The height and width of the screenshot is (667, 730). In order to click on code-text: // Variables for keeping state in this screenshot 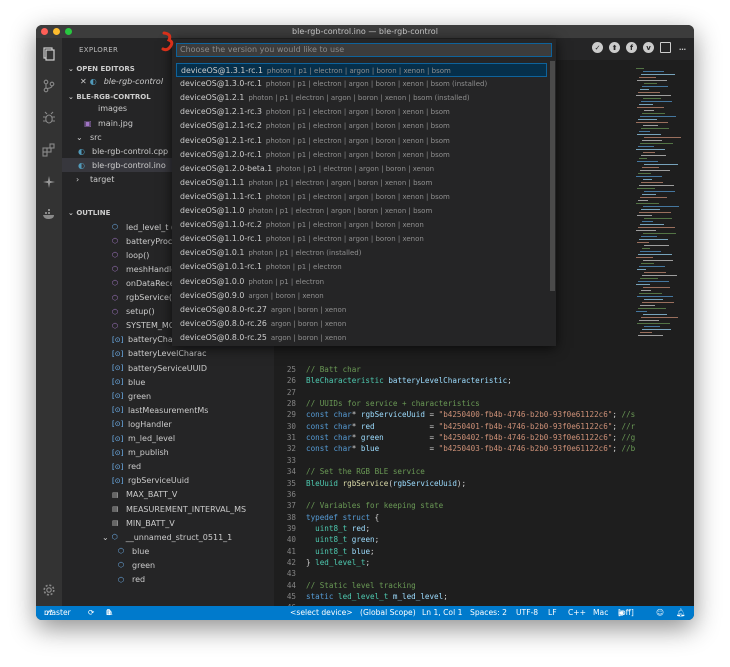, I will do `click(375, 506)`.